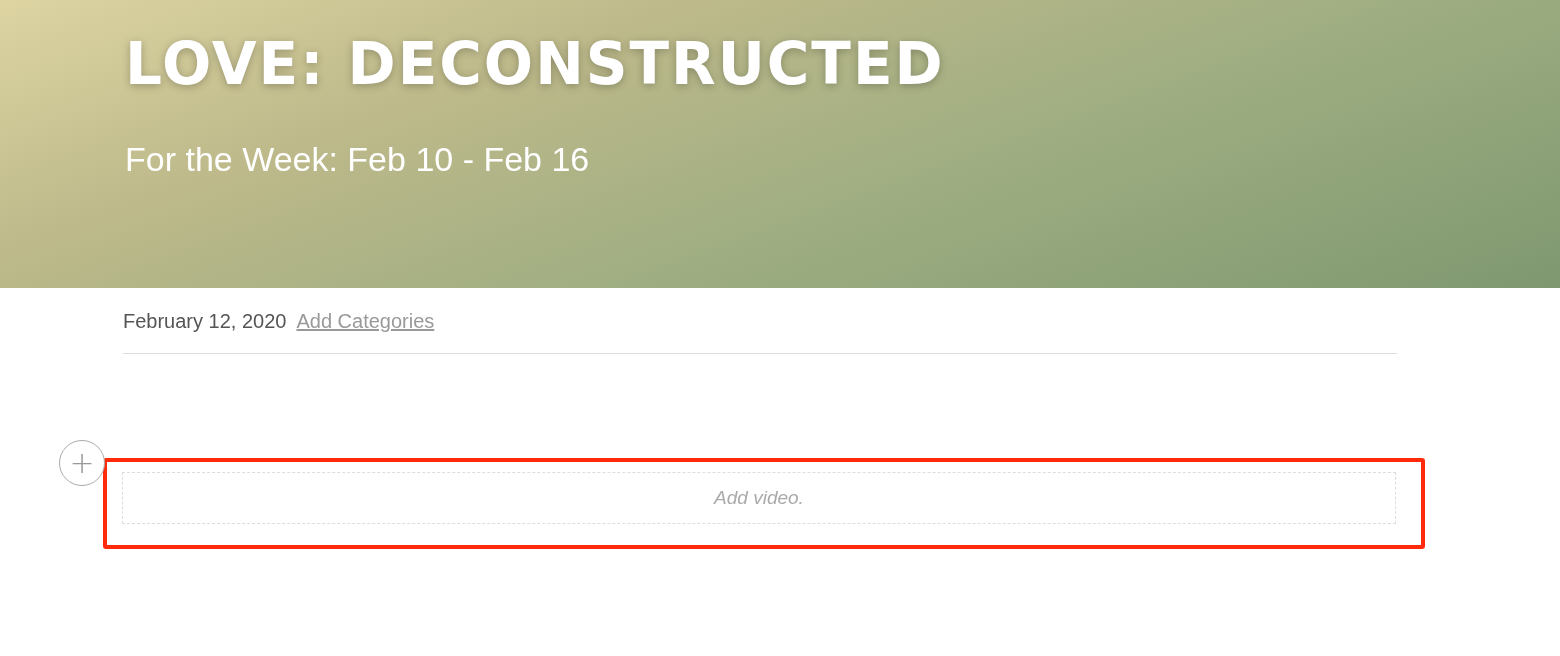 The height and width of the screenshot is (656, 1560). I want to click on add-block-button: +, so click(82, 463).